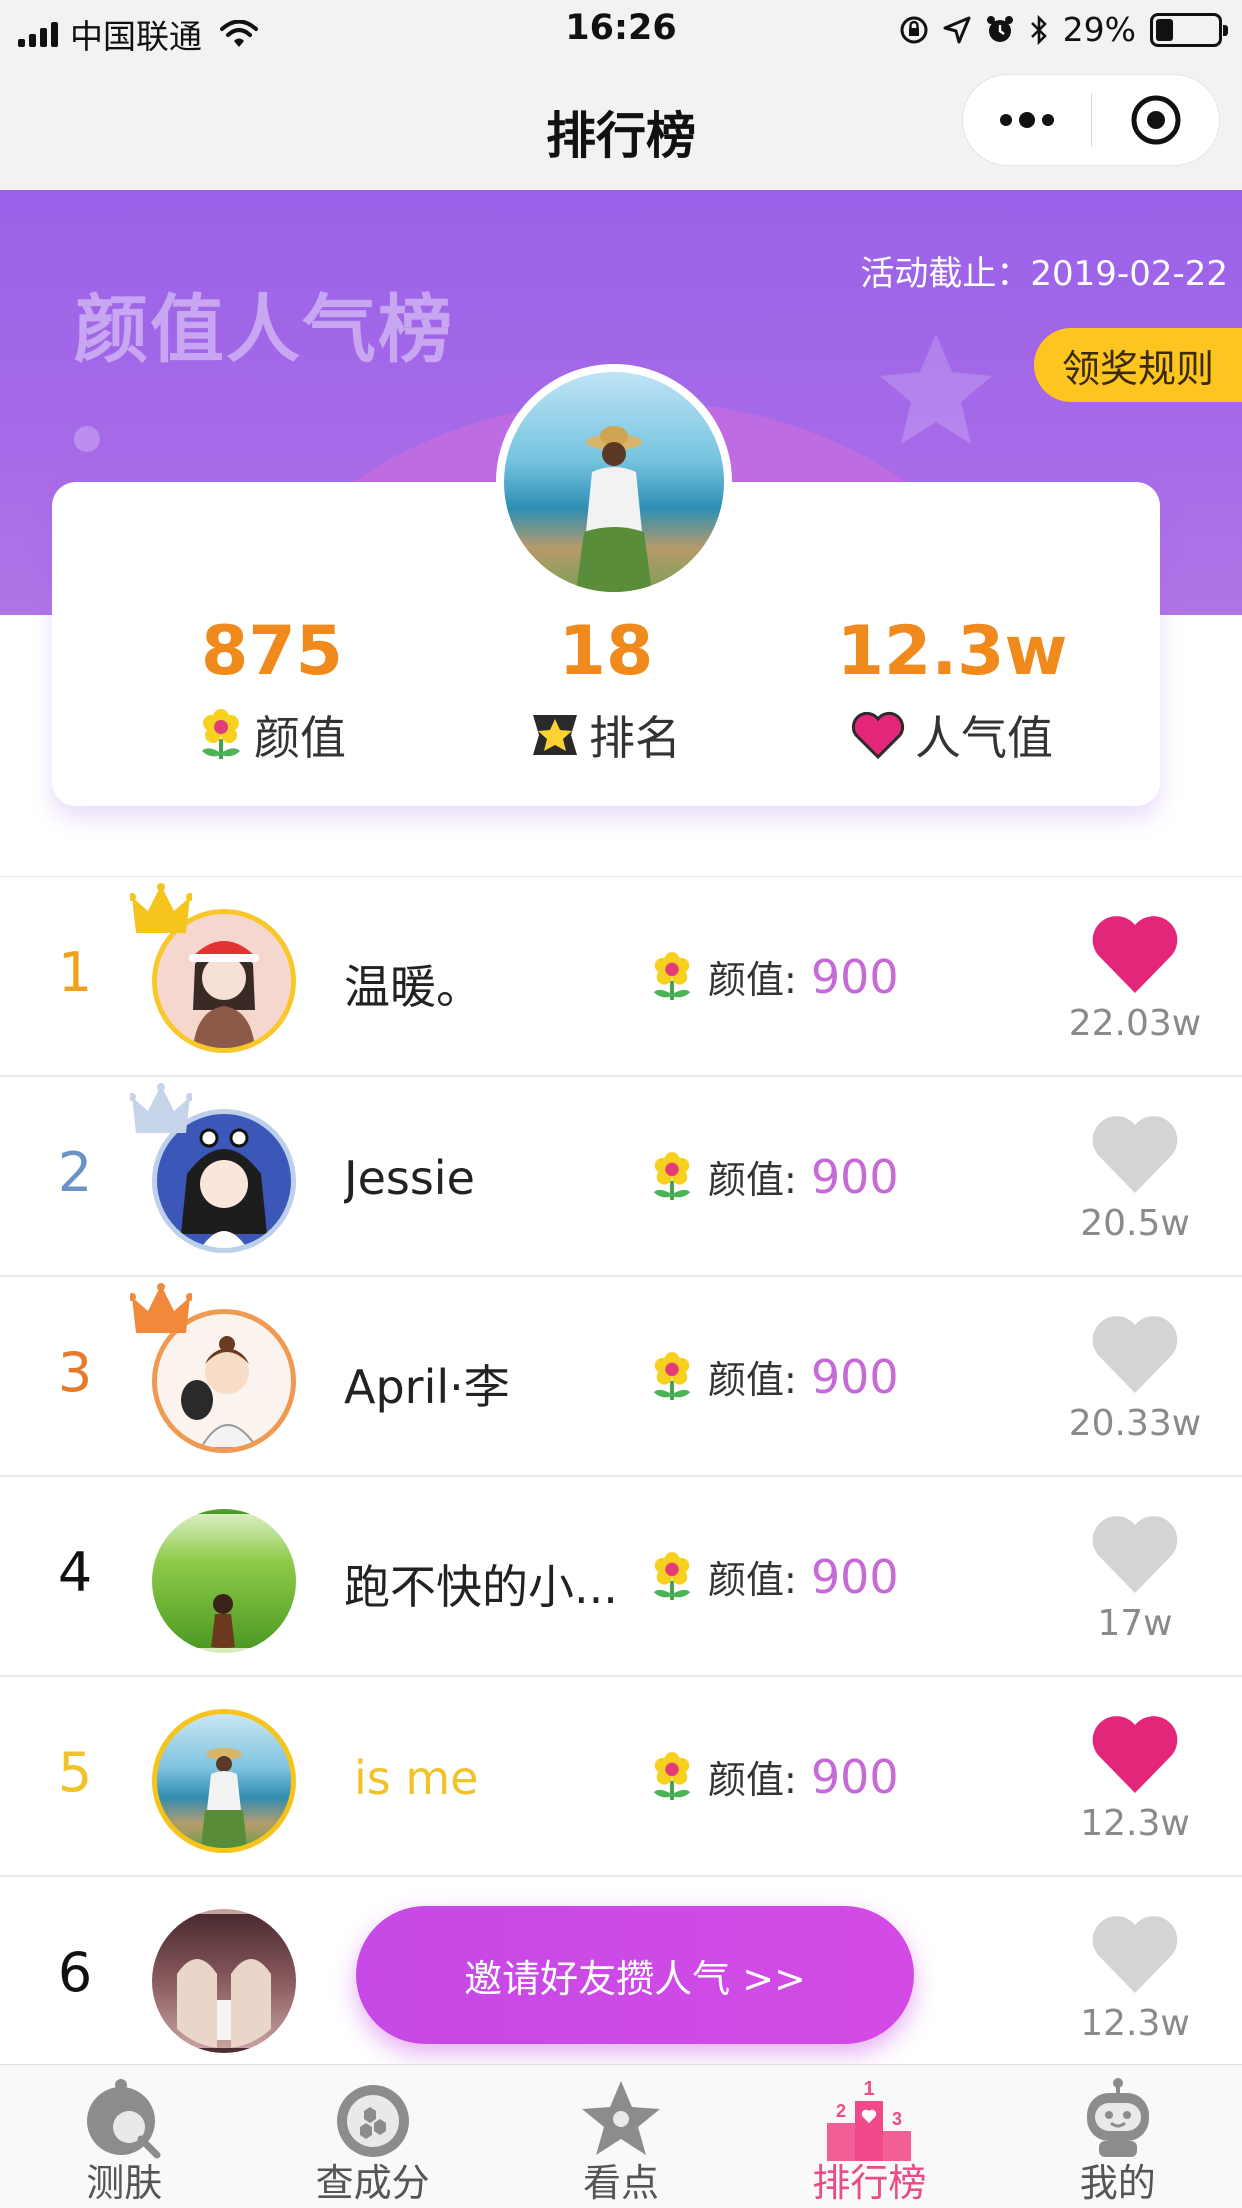 The width and height of the screenshot is (1242, 2208). I want to click on nav-bar: 排行榜, so click(621, 126).